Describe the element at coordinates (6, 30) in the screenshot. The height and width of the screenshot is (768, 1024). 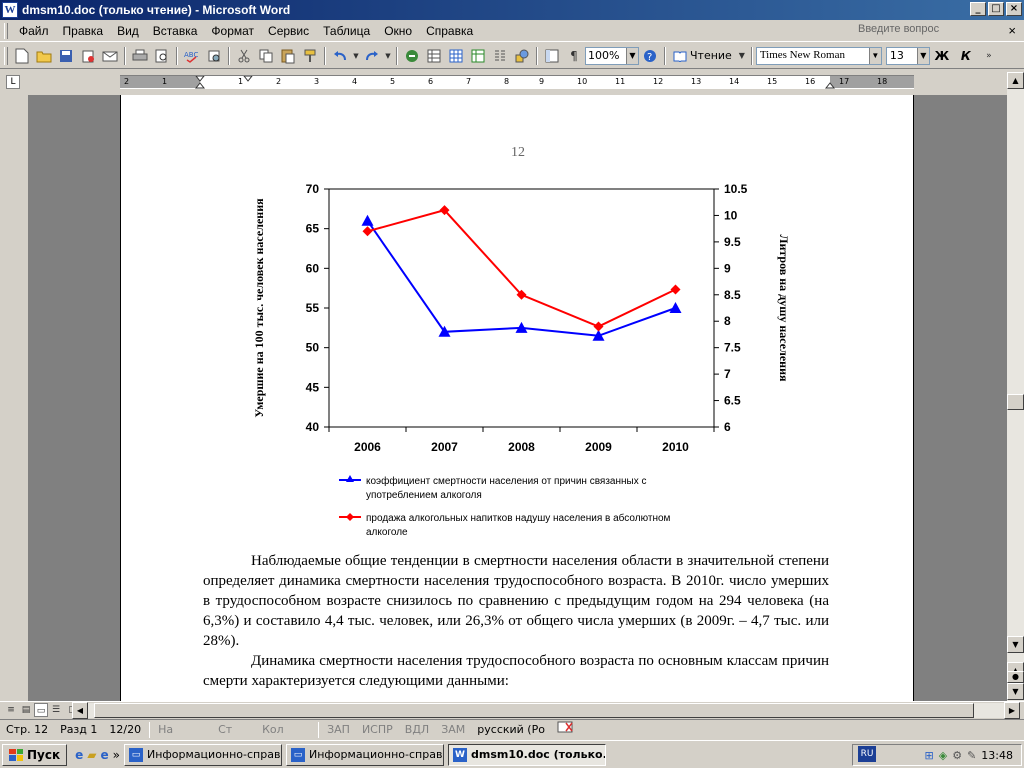
I see `menu-grip` at that location.